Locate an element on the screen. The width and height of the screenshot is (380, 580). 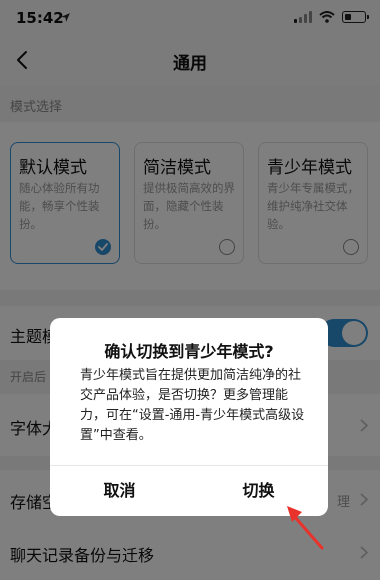
annotation-arrow-icon is located at coordinates (305, 528).